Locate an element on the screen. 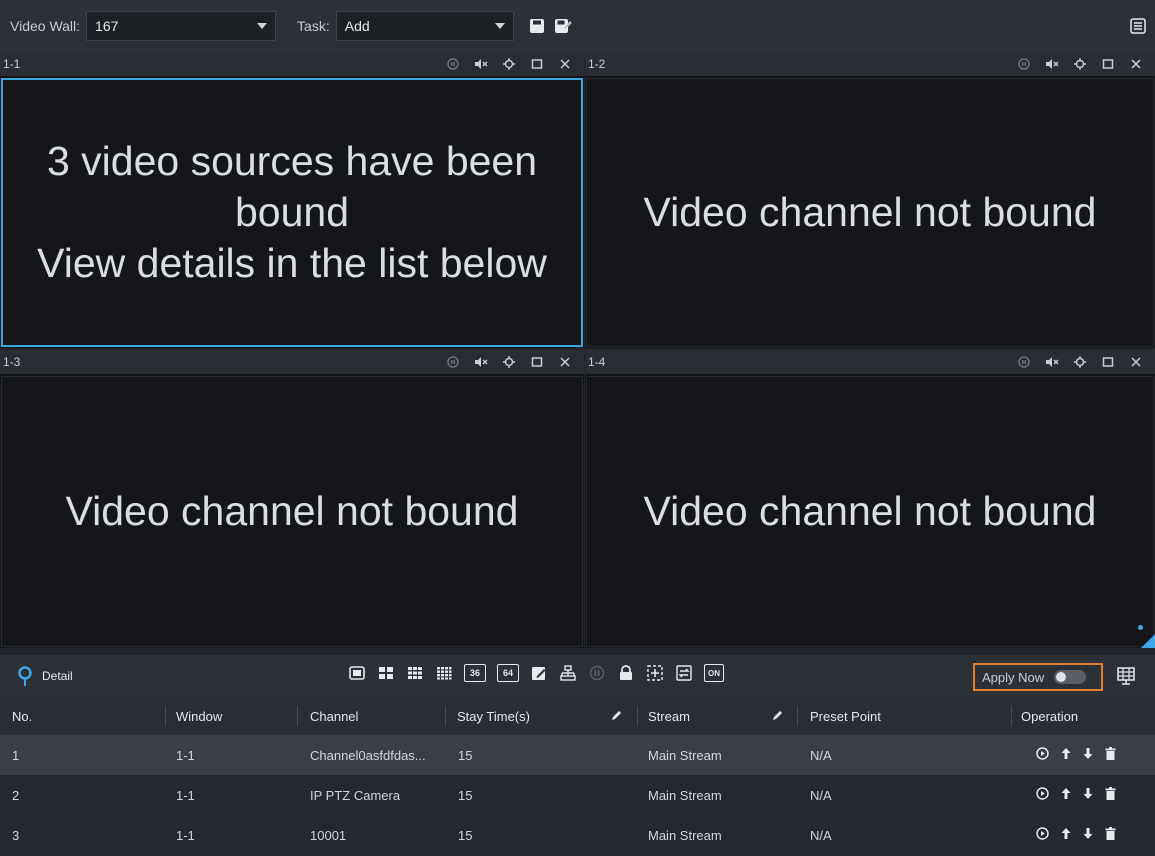 This screenshot has width=1155, height=856. playback-icon is located at coordinates (597, 673).